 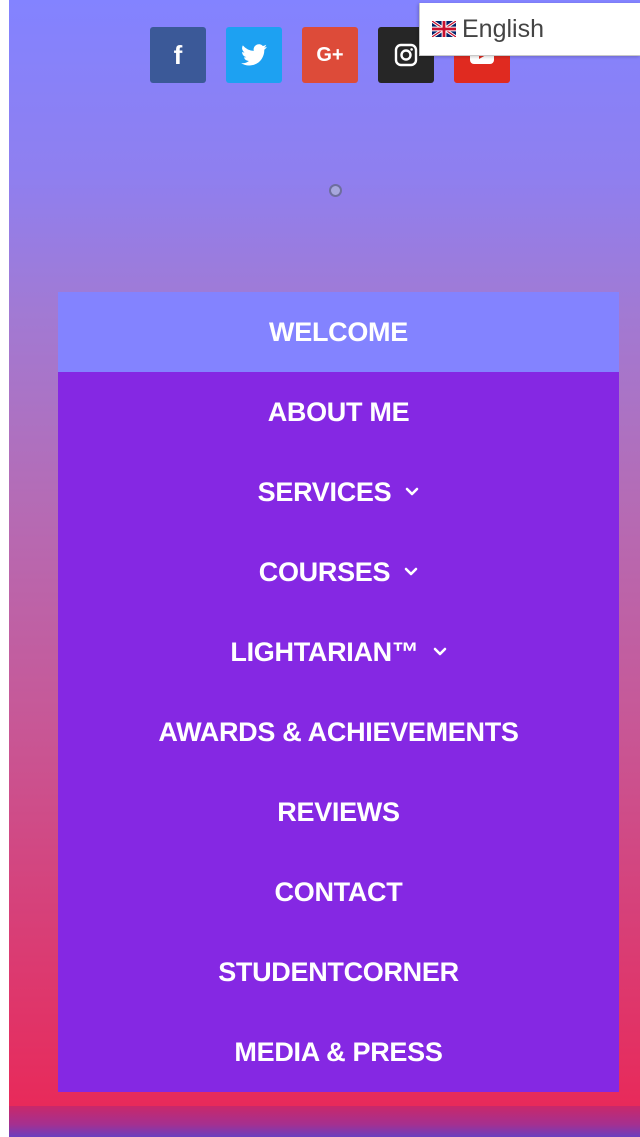 I want to click on language-selector: English, so click(x=529, y=29).